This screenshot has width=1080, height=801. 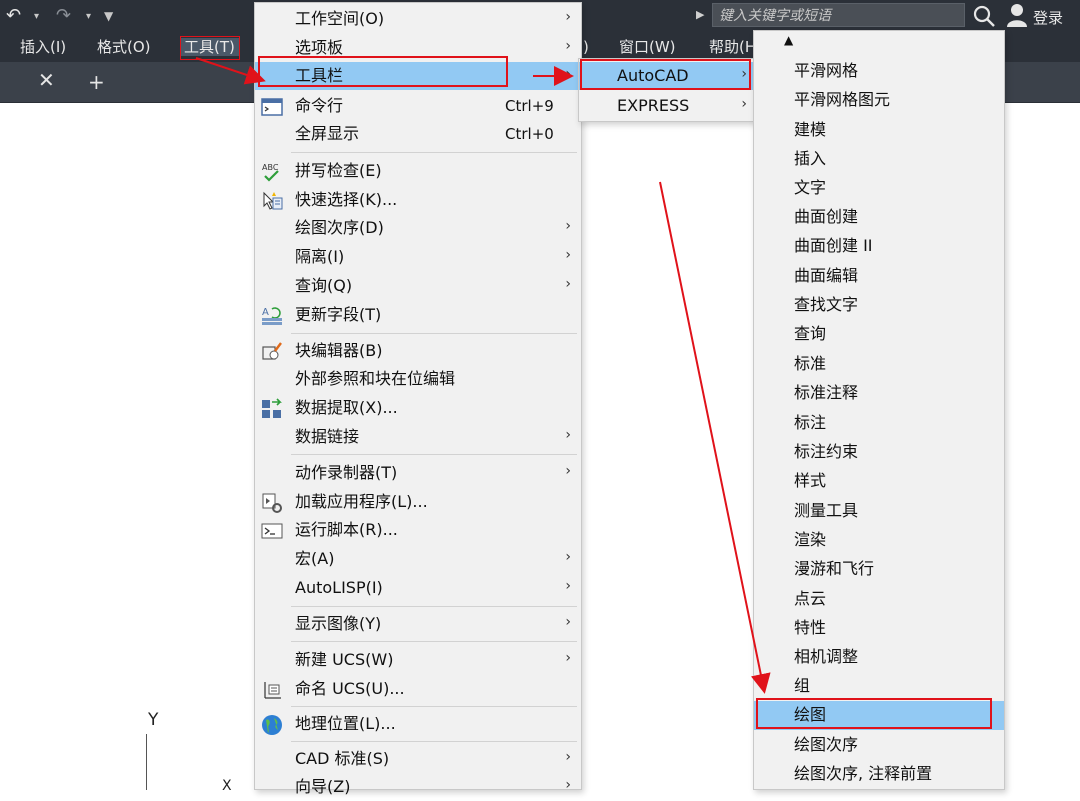 I want to click on globe-icon, so click(x=272, y=725).